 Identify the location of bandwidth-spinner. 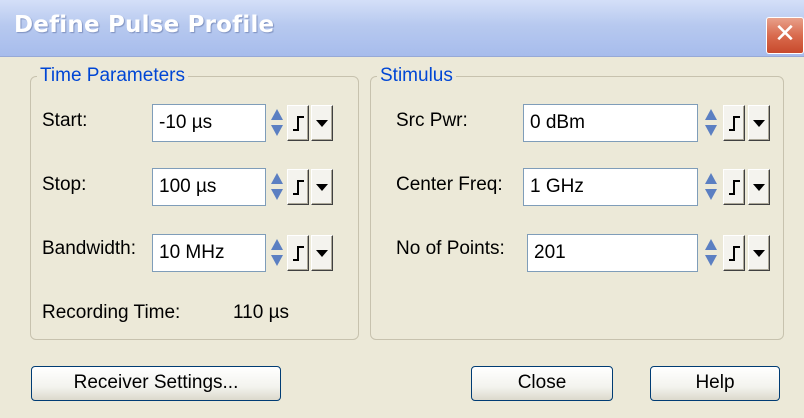
(277, 253).